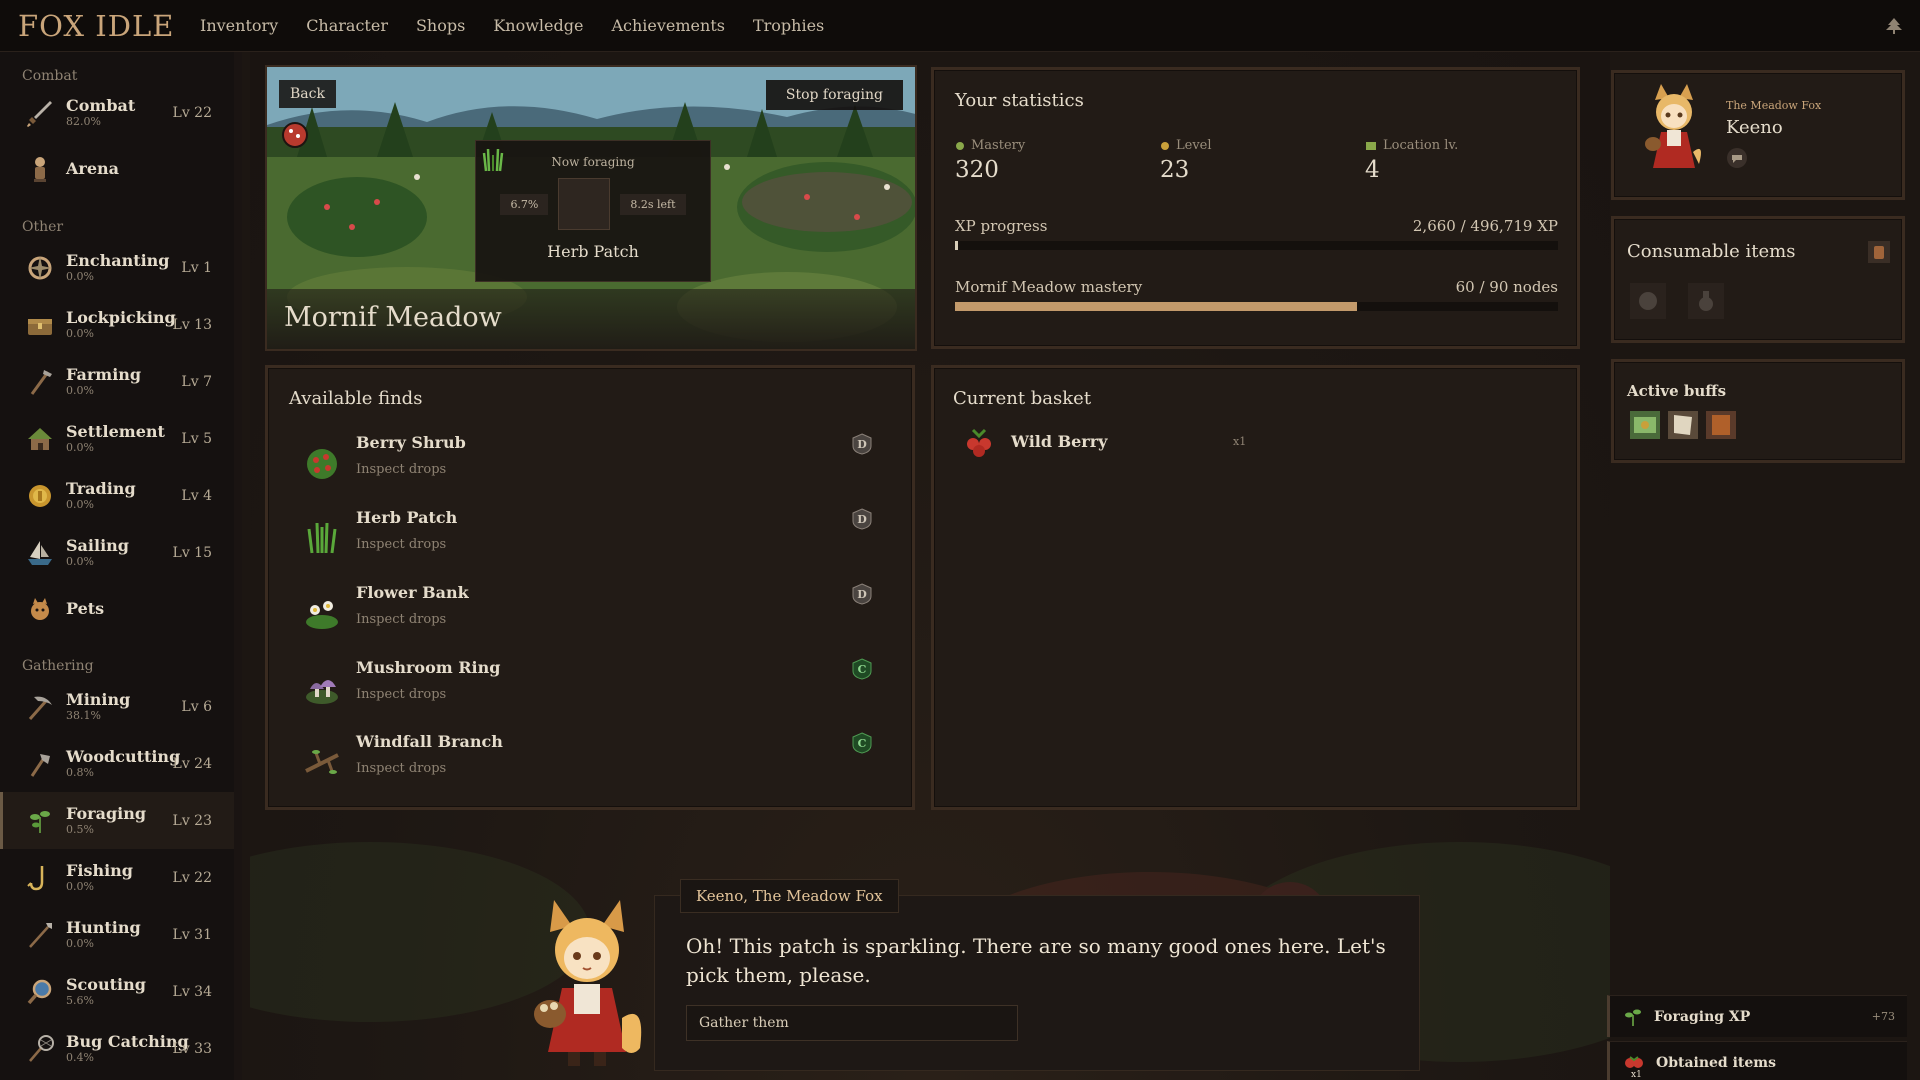  Describe the element at coordinates (1757, 1016) in the screenshot. I see `foraging-xp-toast: Foraging XP +73` at that location.